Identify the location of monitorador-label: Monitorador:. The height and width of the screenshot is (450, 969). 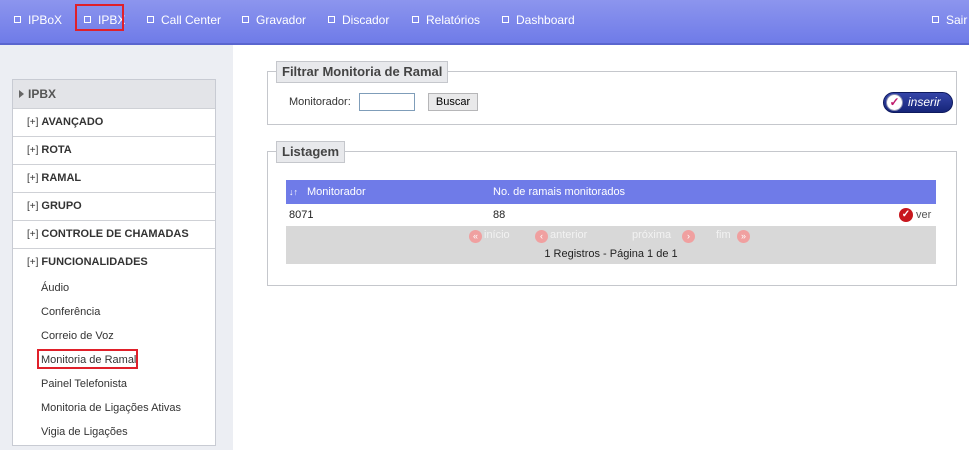
(320, 102).